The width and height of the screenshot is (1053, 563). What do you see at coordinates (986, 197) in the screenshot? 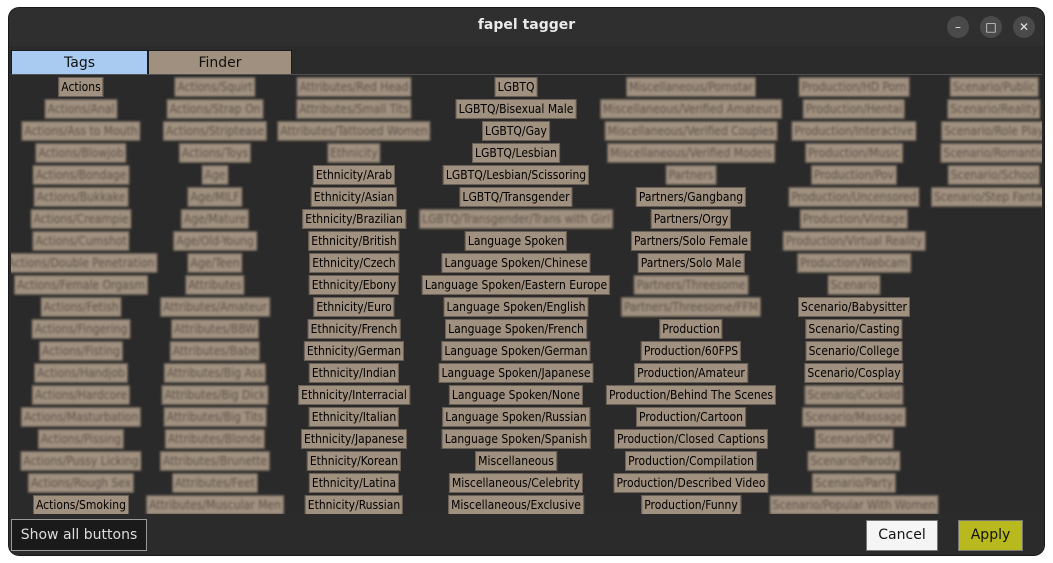
I see `tag-button: Scenario/Step Fantasy` at bounding box center [986, 197].